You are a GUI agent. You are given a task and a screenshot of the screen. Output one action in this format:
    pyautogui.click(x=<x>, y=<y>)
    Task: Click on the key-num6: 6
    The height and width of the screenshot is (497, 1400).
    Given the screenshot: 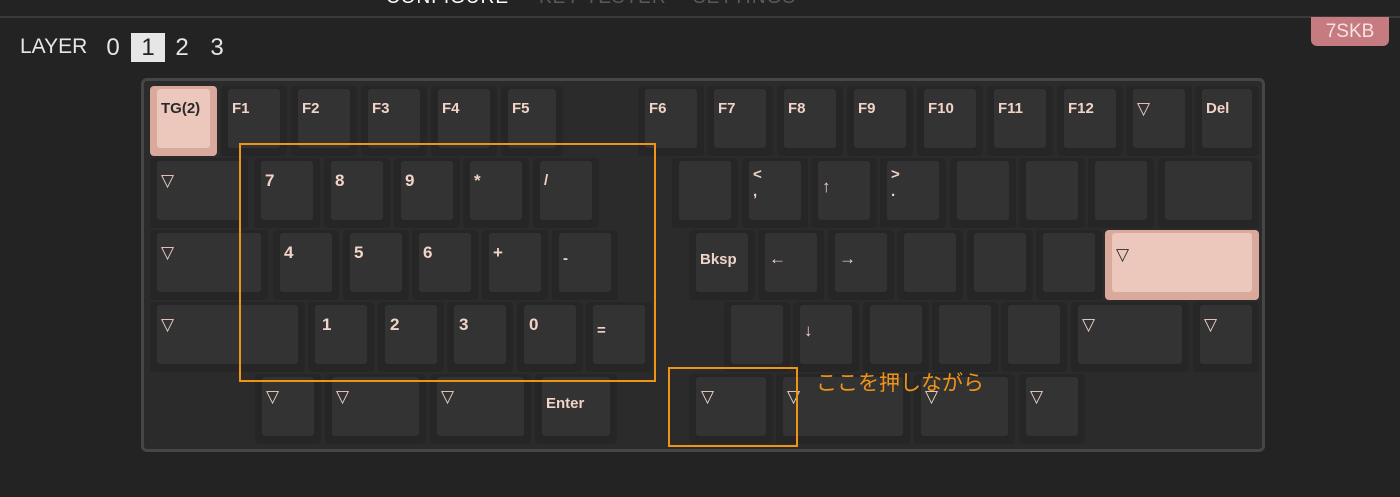 What is the action you would take?
    pyautogui.click(x=445, y=265)
    